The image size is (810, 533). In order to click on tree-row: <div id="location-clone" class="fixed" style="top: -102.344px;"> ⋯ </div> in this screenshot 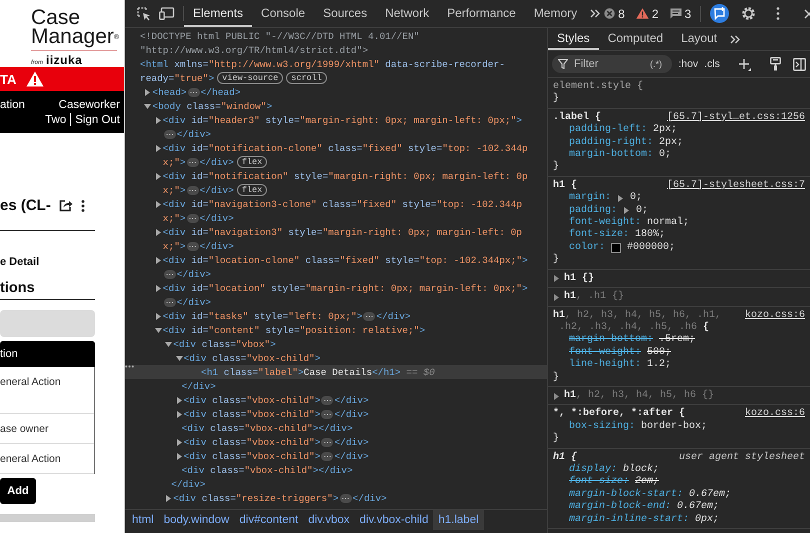, I will do `click(336, 267)`.